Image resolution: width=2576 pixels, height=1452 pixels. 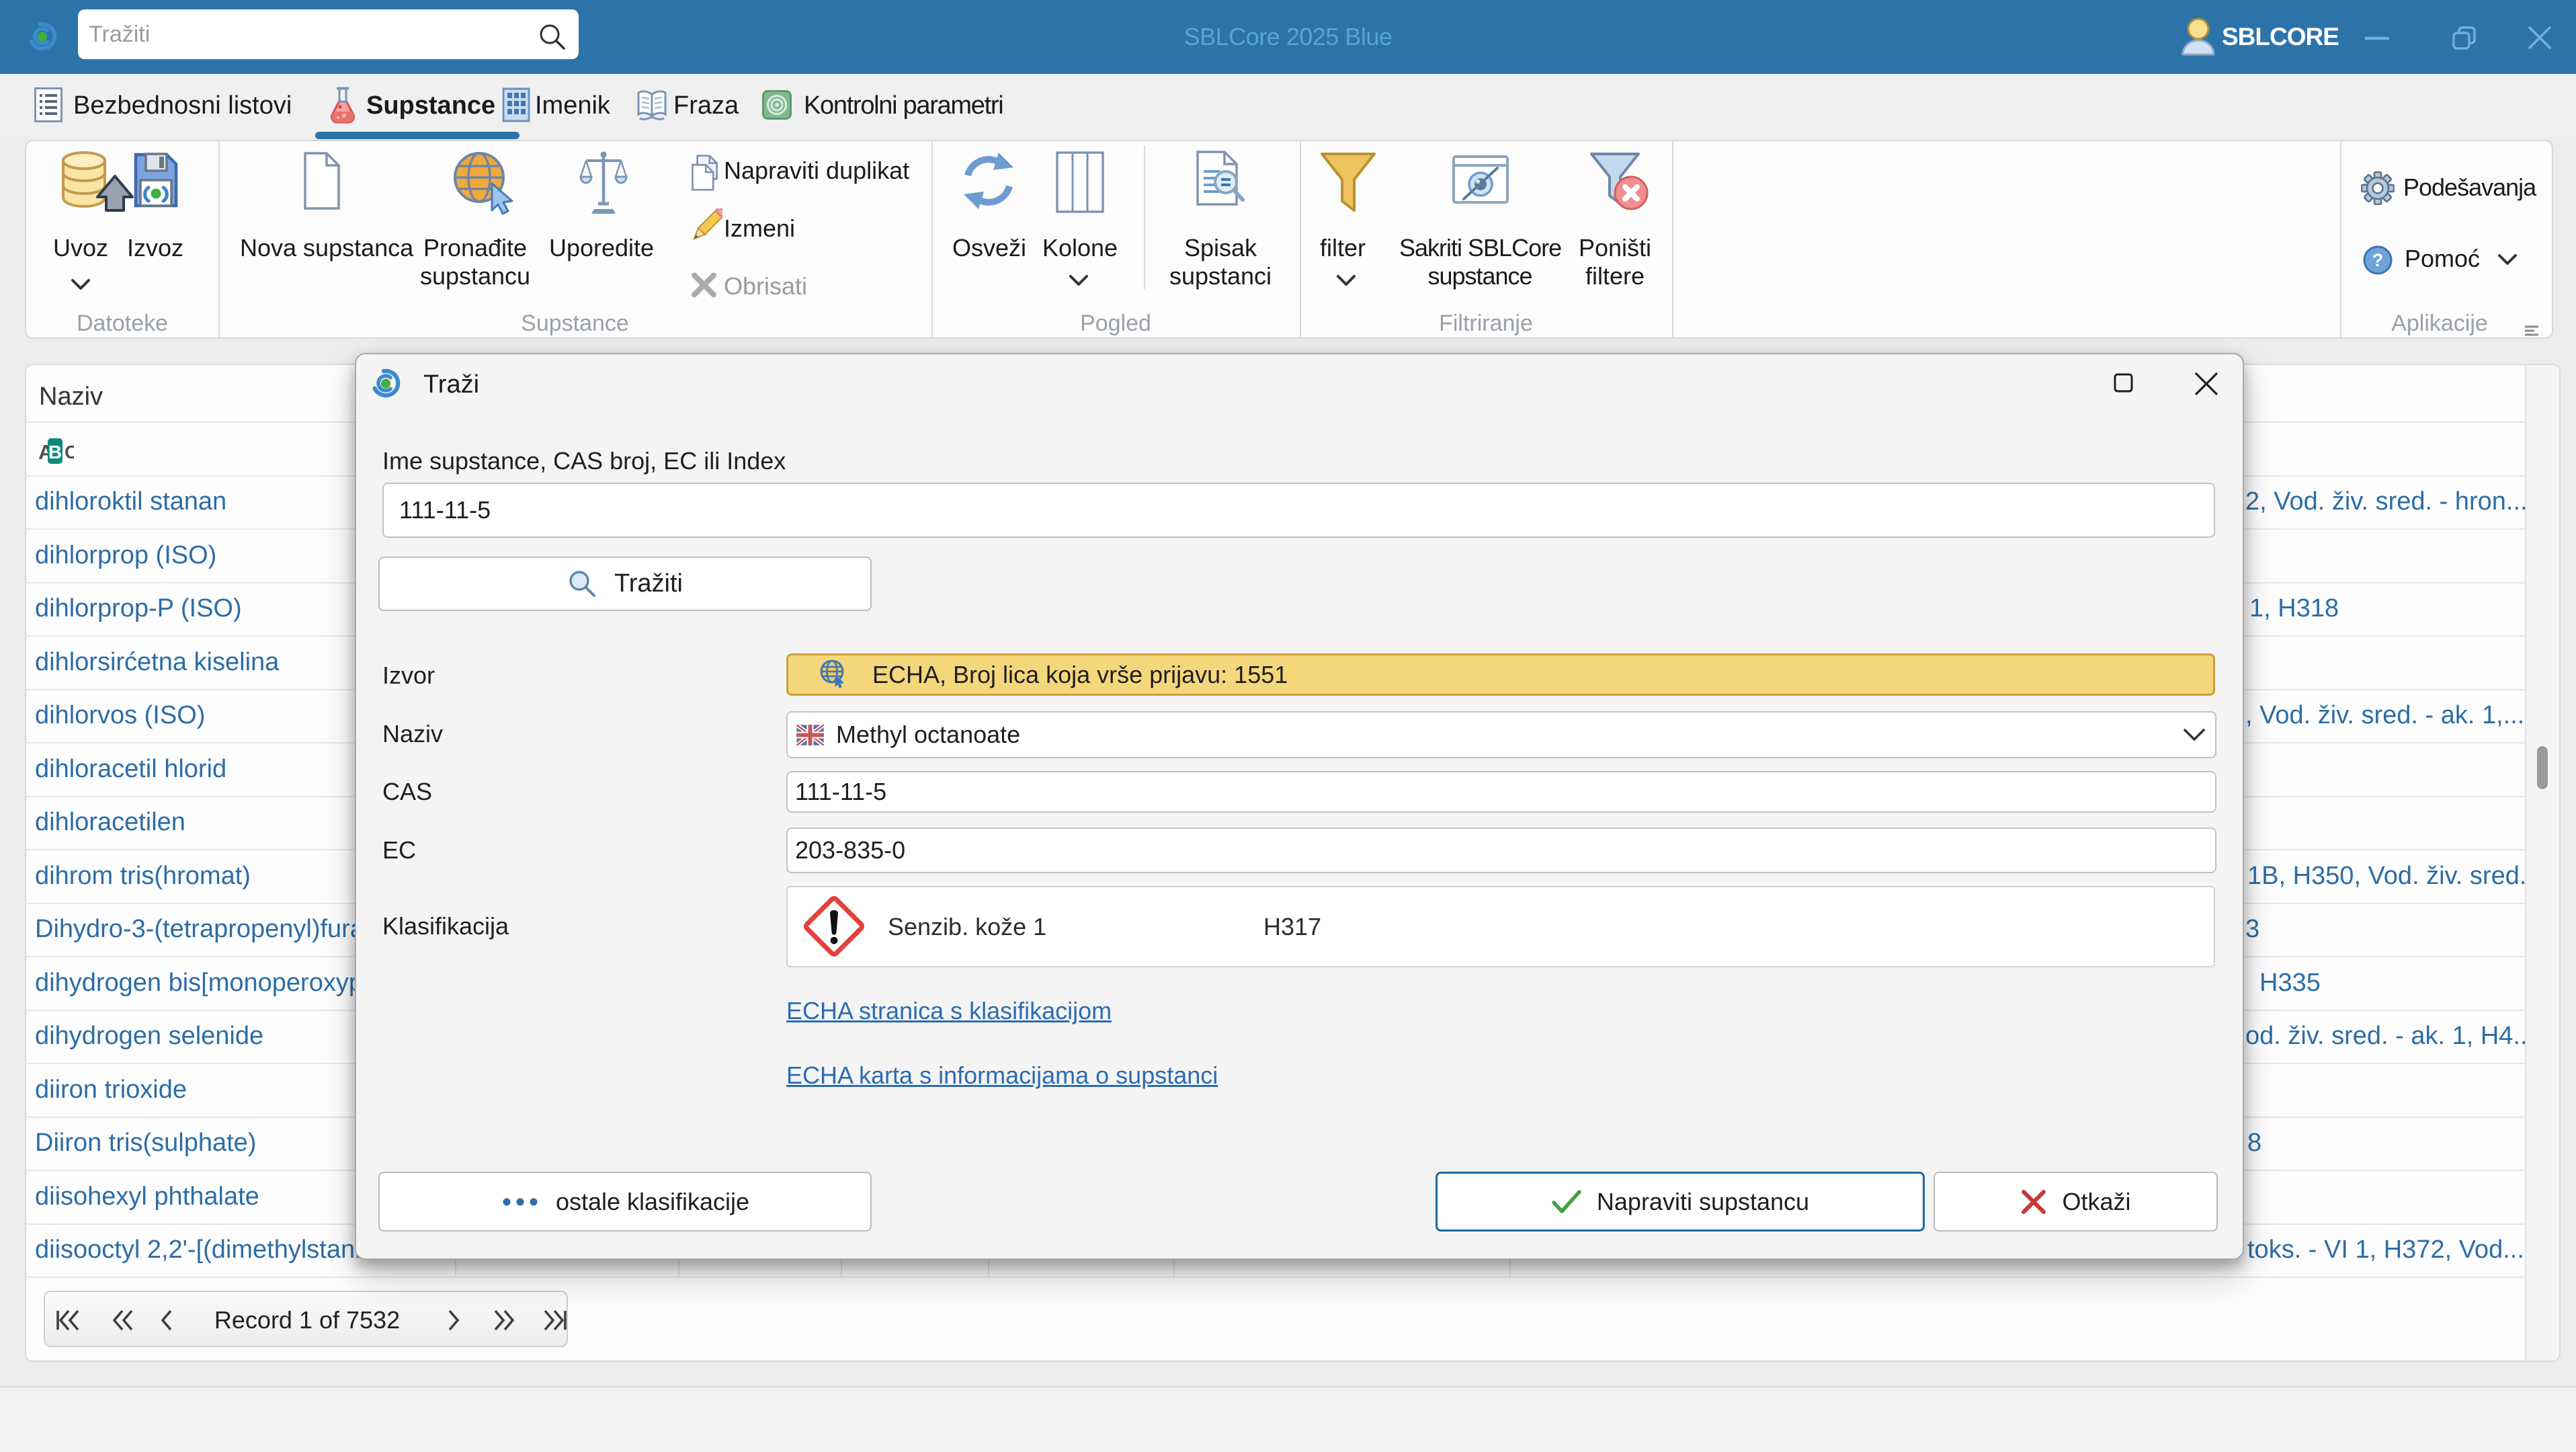 What do you see at coordinates (69, 452) in the screenshot?
I see `svg-text: C` at bounding box center [69, 452].